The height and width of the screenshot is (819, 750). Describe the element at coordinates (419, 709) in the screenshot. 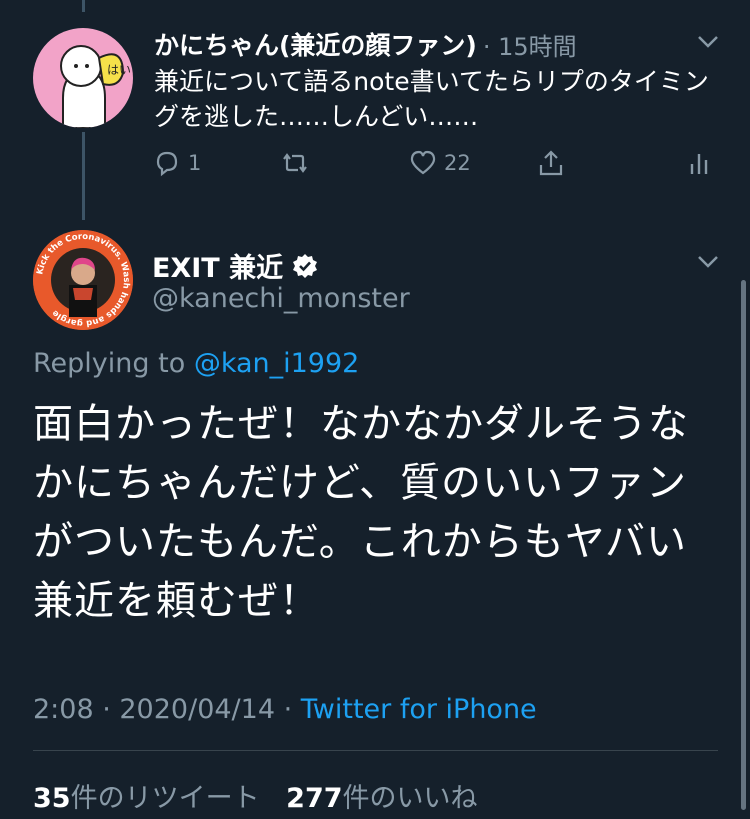

I see `source-link: Twitter for iPhone` at that location.